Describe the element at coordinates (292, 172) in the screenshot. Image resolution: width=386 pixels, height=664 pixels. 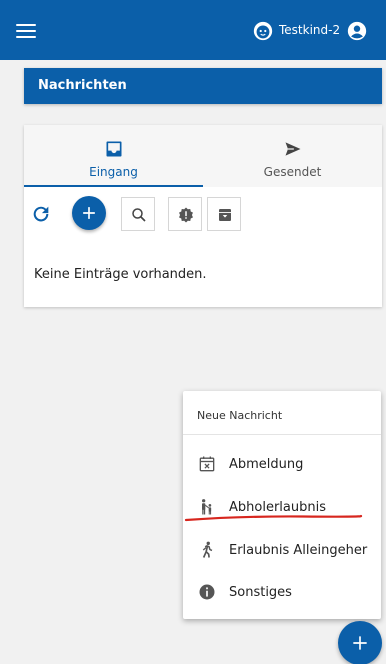
I see `tab-sent-label: Gesendet` at that location.